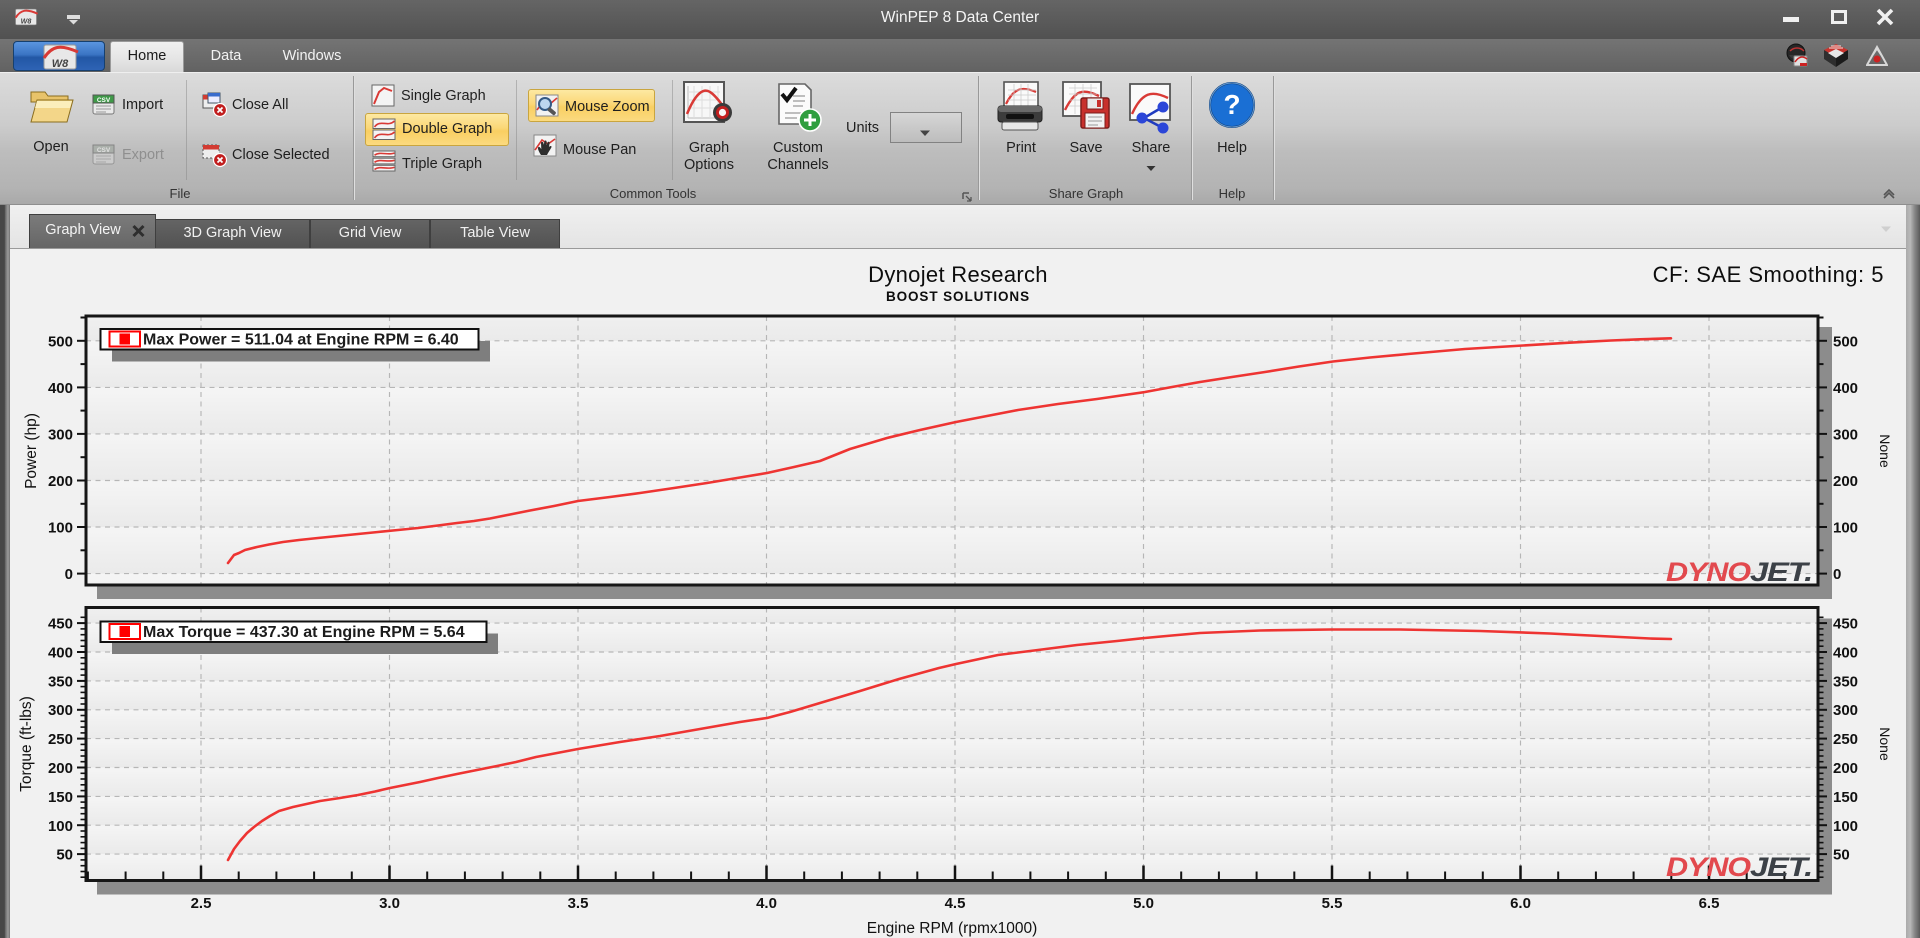 Image resolution: width=1920 pixels, height=938 pixels. Describe the element at coordinates (766, 903) in the screenshot. I see `svg-text: 4.0` at that location.